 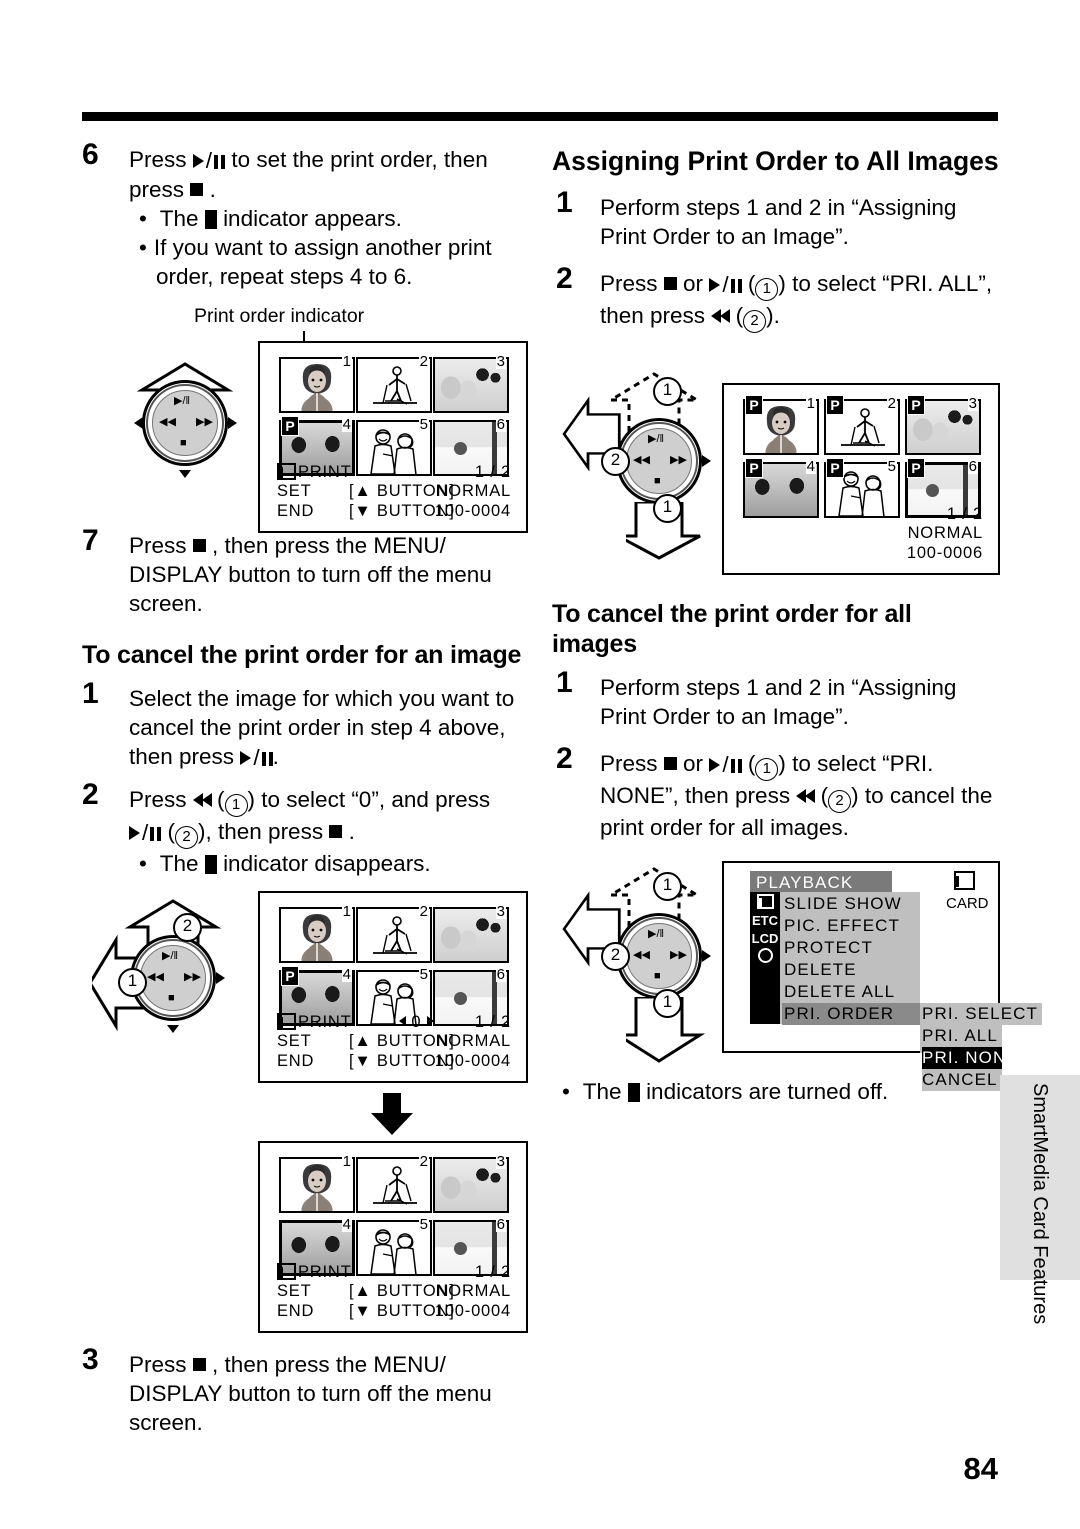 What do you see at coordinates (472, 1060) in the screenshot?
I see `lcd-file-number: 100-0004` at bounding box center [472, 1060].